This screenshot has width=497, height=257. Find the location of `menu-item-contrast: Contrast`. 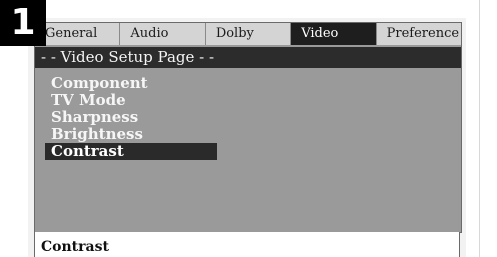

menu-item-contrast: Contrast is located at coordinates (131, 151).